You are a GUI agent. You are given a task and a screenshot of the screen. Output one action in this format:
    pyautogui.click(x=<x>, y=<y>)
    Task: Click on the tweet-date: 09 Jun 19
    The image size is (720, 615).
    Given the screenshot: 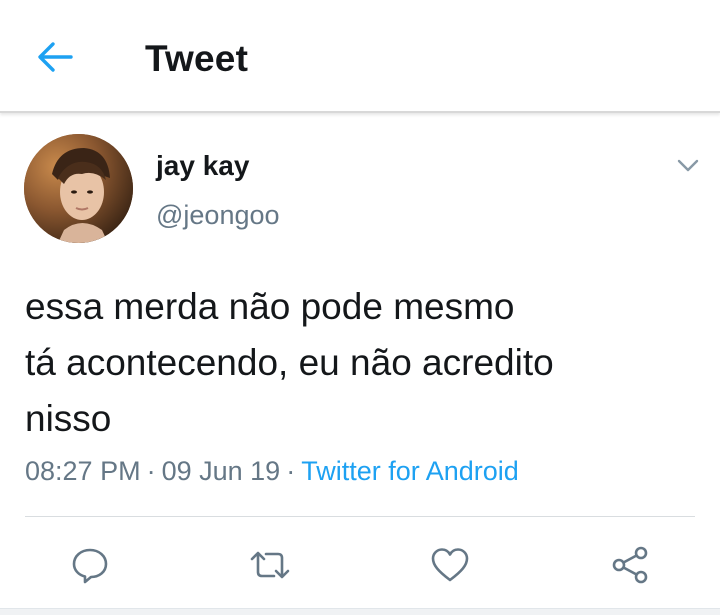 What is the action you would take?
    pyautogui.click(x=221, y=471)
    